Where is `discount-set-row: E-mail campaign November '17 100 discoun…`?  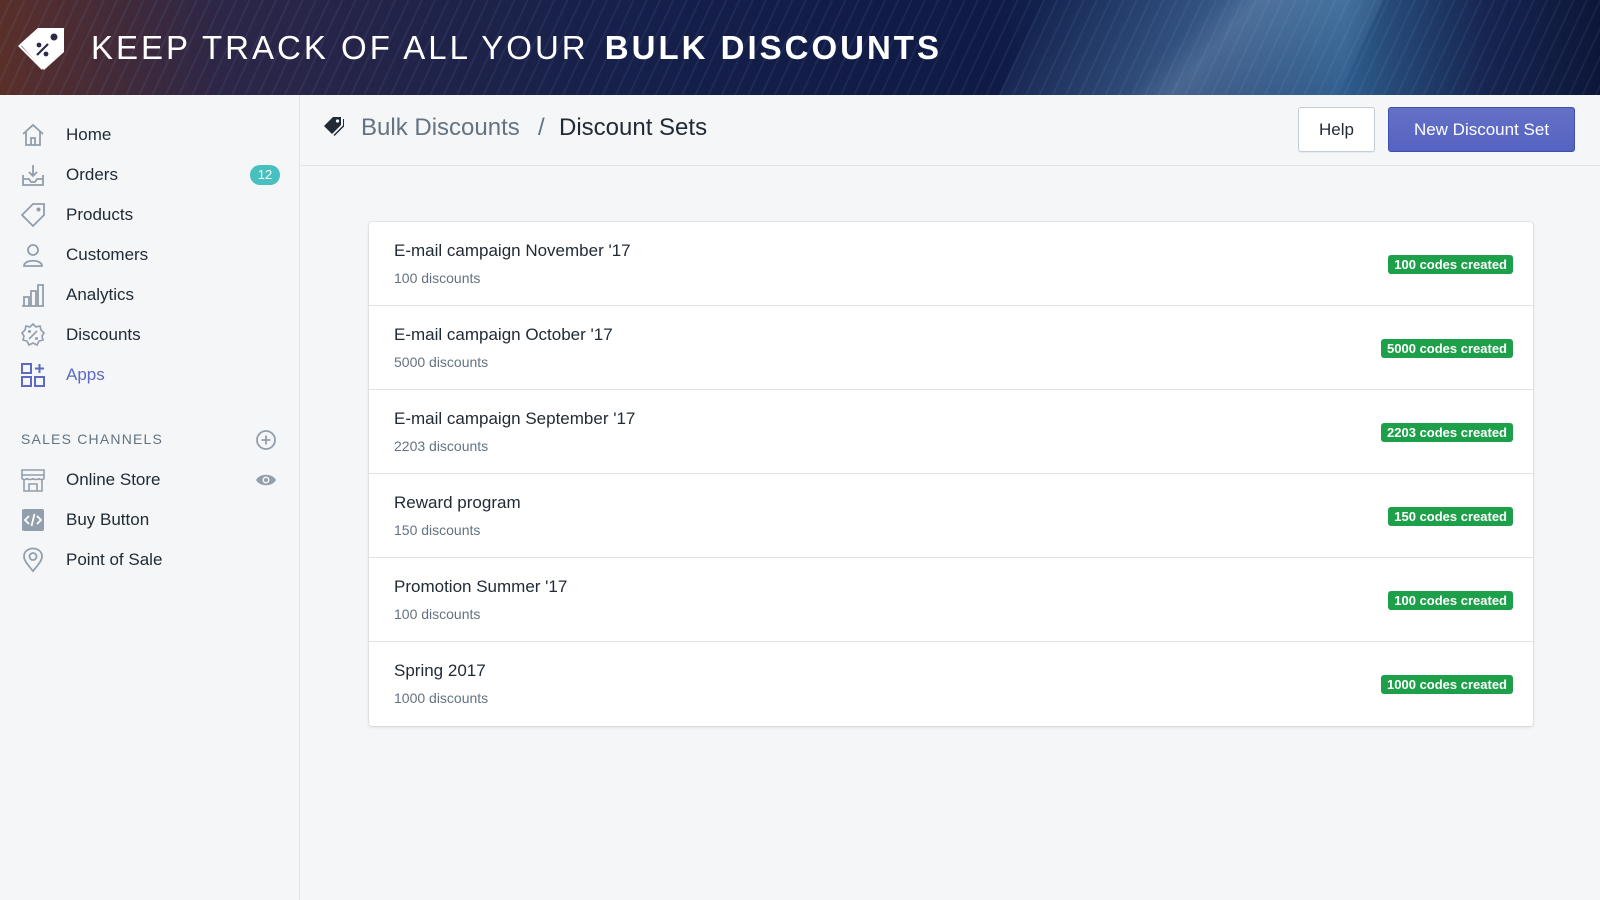 discount-set-row: E-mail campaign November '17 100 discoun… is located at coordinates (951, 264).